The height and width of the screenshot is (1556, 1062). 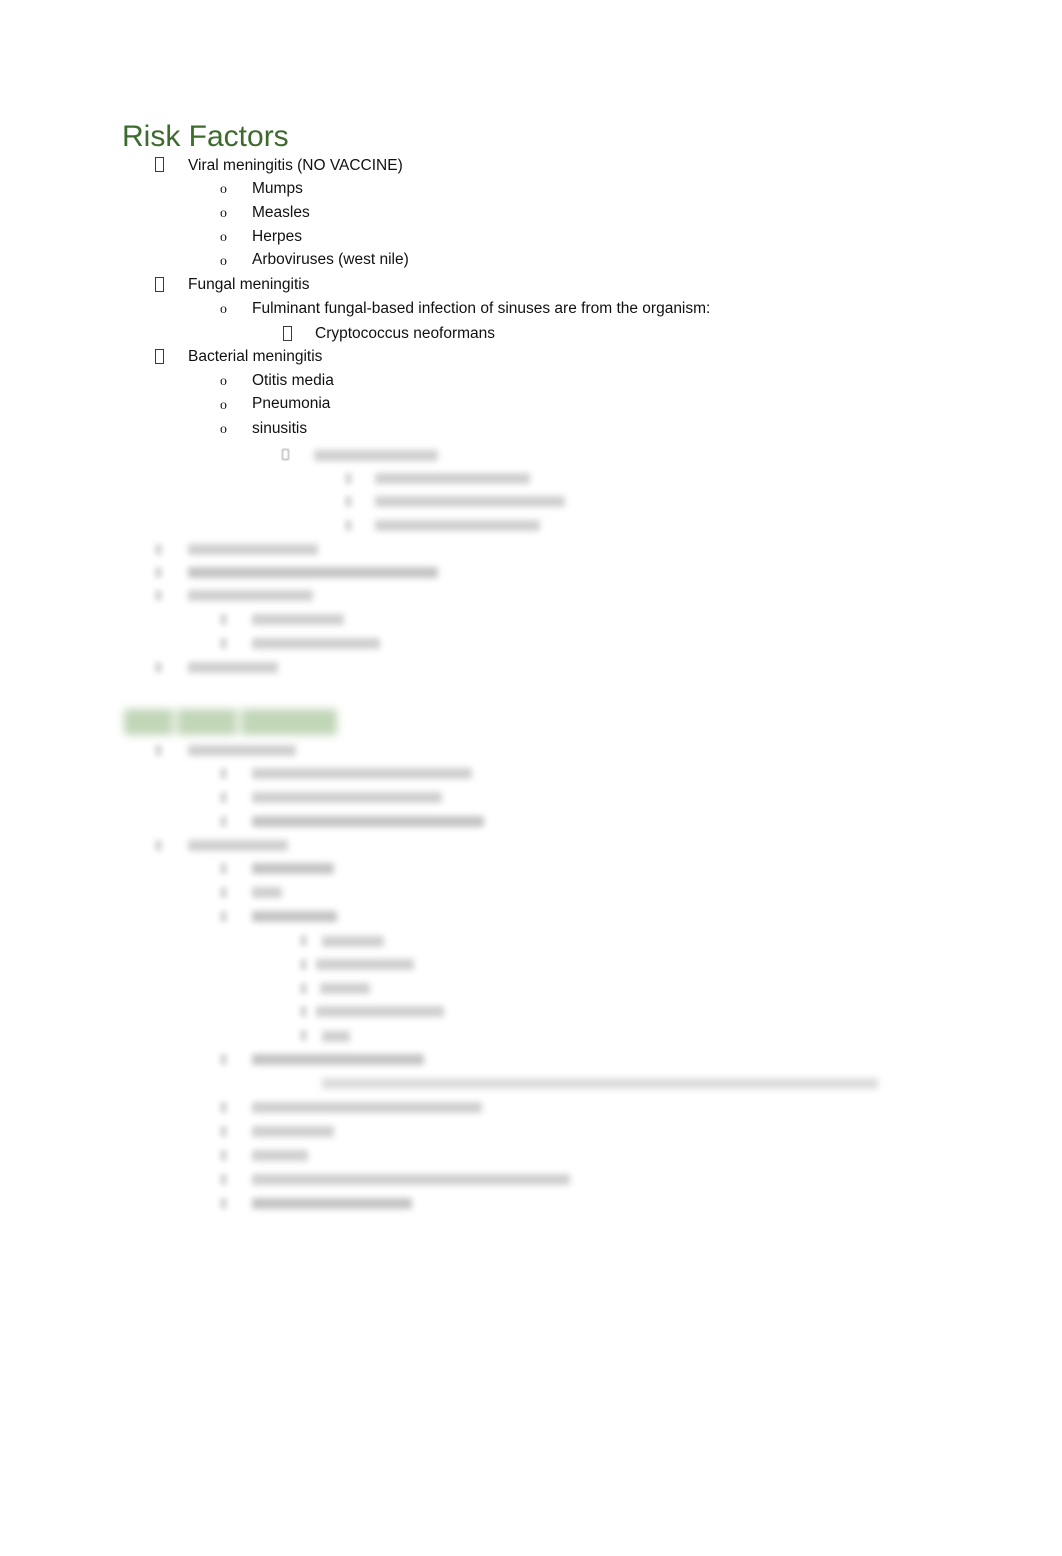 What do you see at coordinates (255, 356) in the screenshot?
I see `list-item: Bacterial meningitis` at bounding box center [255, 356].